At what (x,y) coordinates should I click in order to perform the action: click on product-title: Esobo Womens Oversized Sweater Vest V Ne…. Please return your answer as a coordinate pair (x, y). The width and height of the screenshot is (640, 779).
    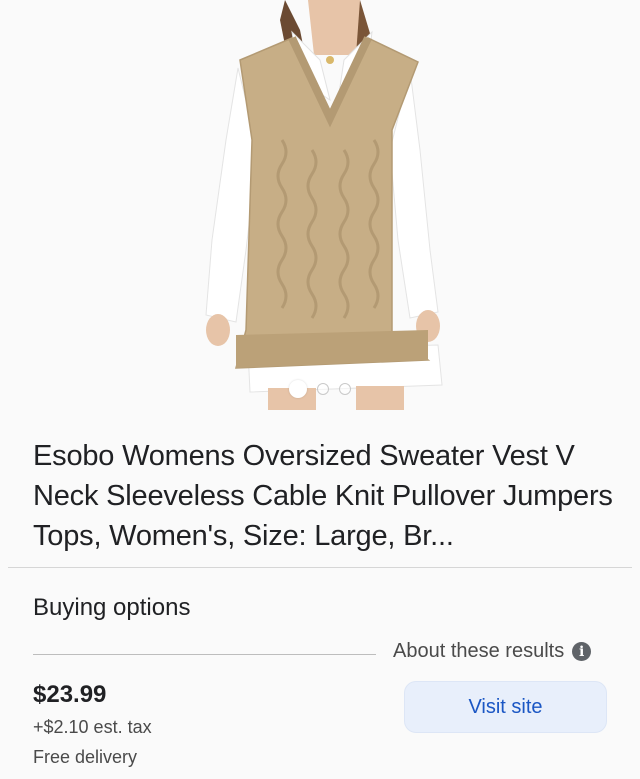
    Looking at the image, I should click on (323, 496).